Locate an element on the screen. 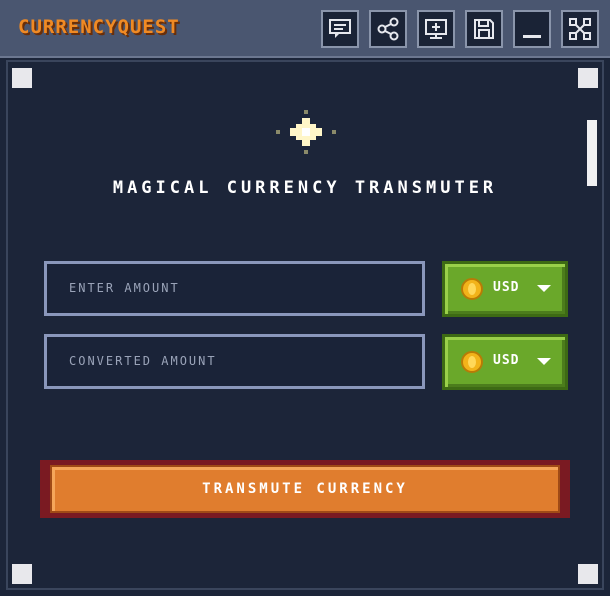 This screenshot has width=610, height=596. share-icon is located at coordinates (388, 29).